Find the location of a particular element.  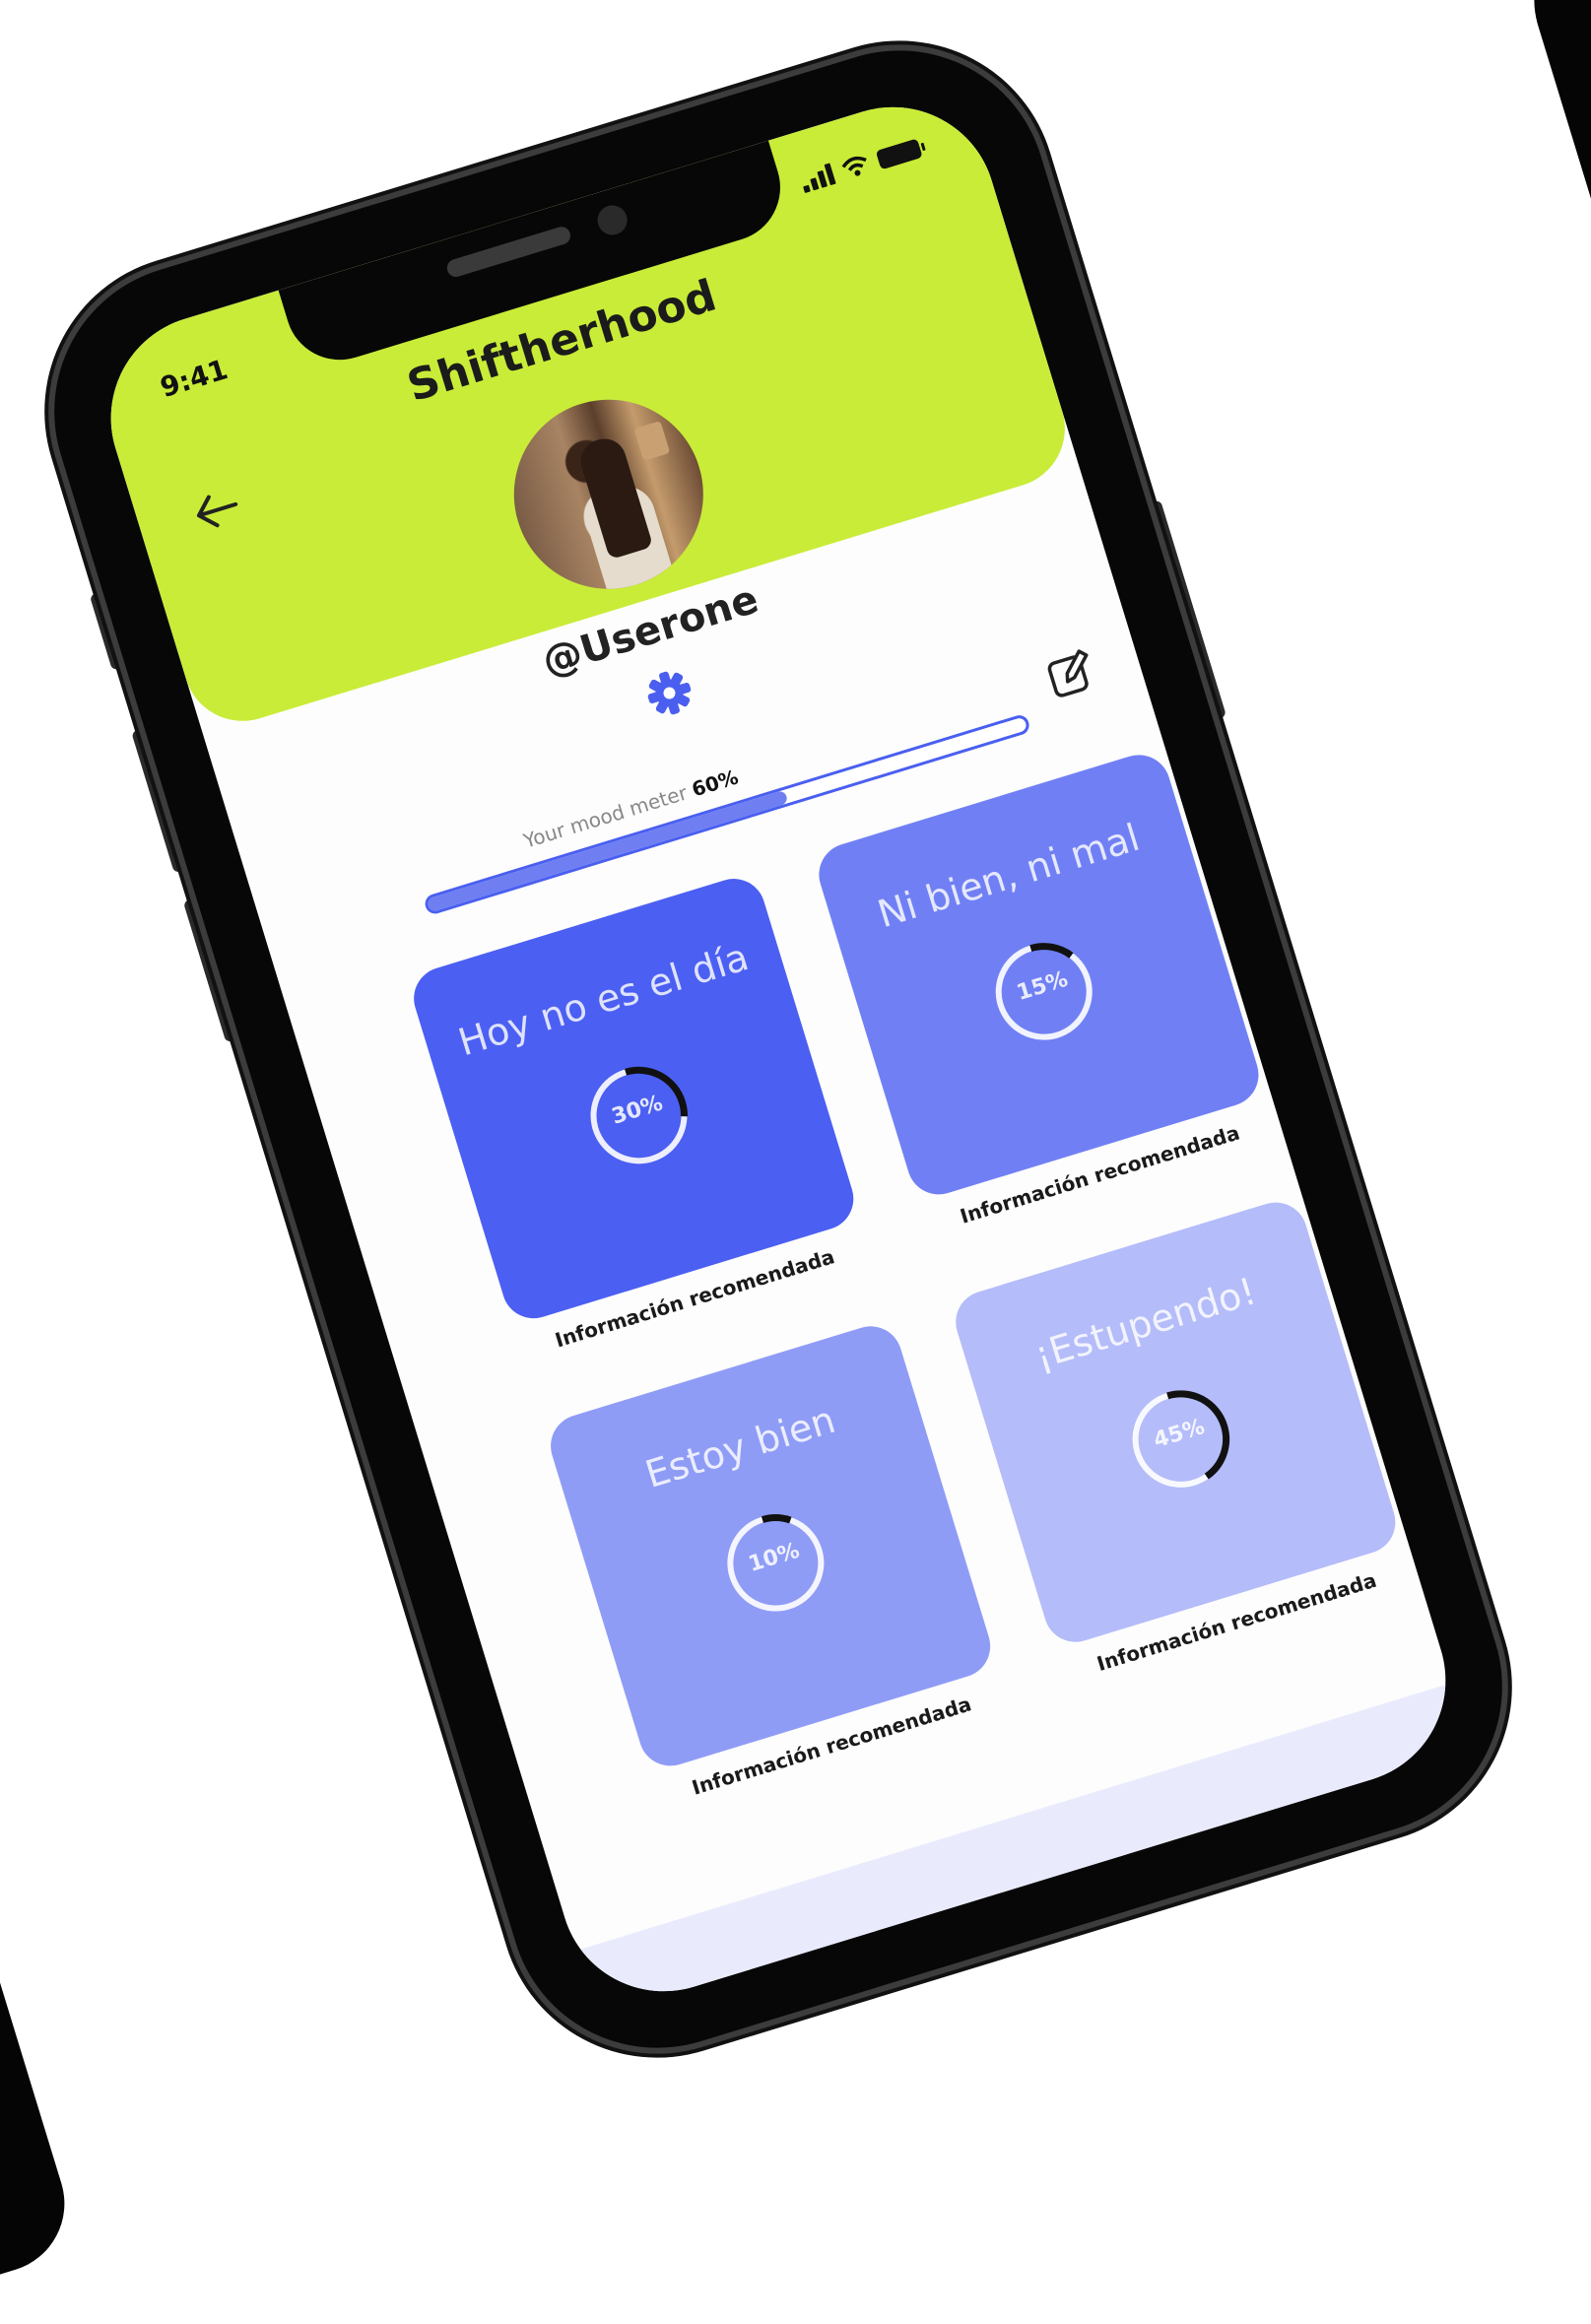

speaker is located at coordinates (508, 252).